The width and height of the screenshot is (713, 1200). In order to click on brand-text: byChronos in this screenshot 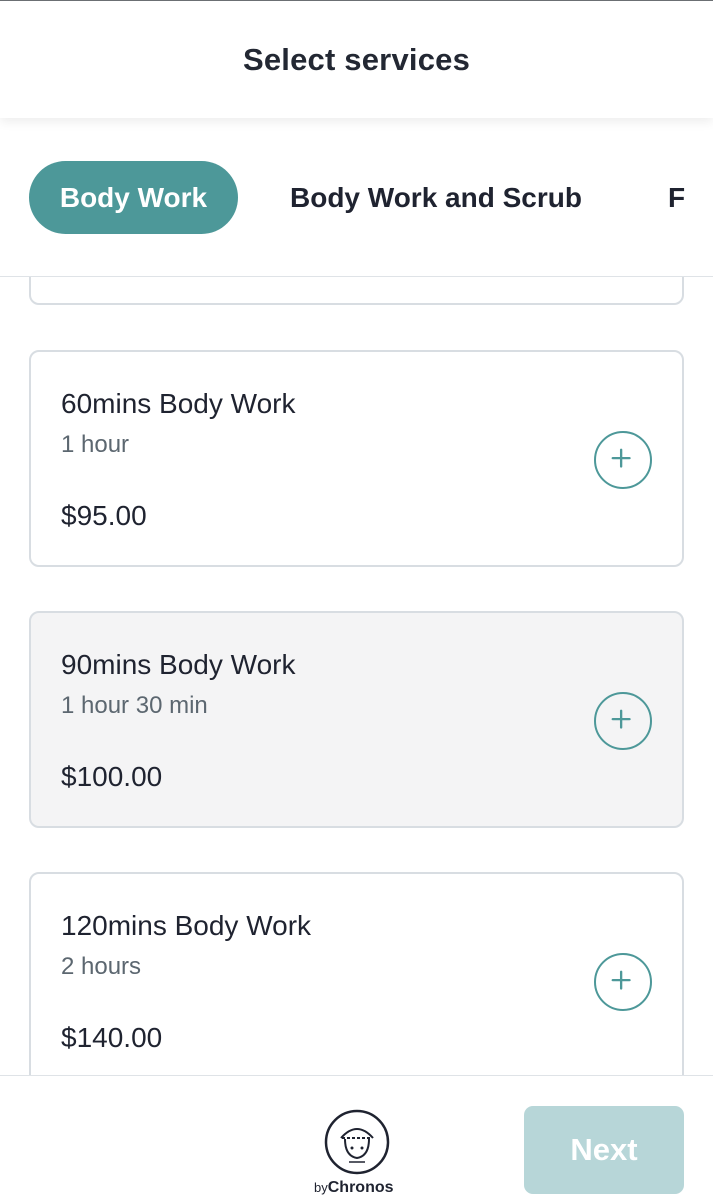, I will do `click(354, 1188)`.